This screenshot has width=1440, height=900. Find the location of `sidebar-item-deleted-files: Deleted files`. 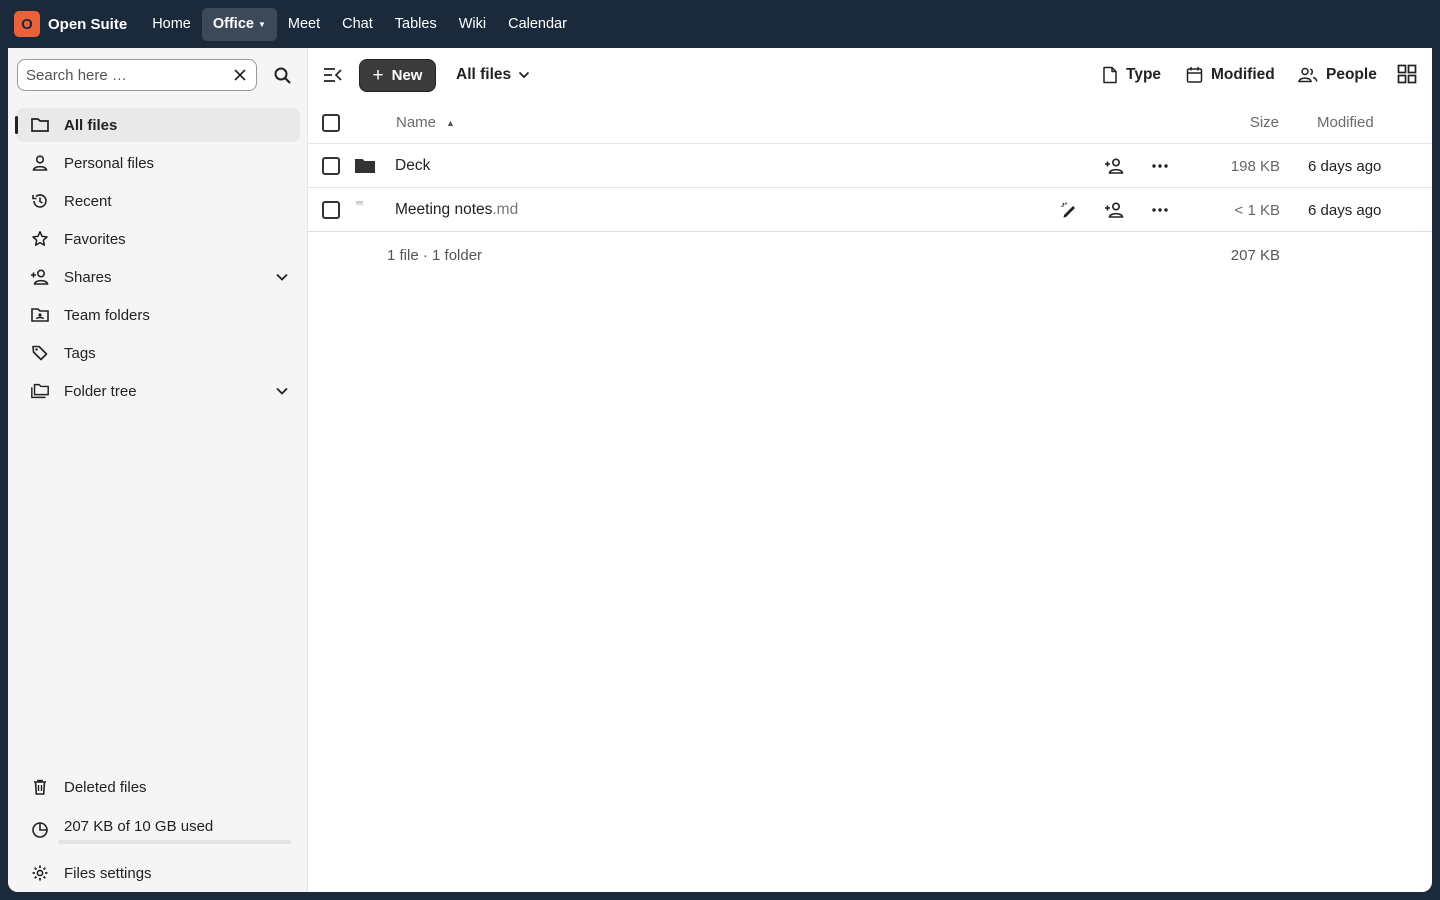

sidebar-item-deleted-files: Deleted files is located at coordinates (158, 787).